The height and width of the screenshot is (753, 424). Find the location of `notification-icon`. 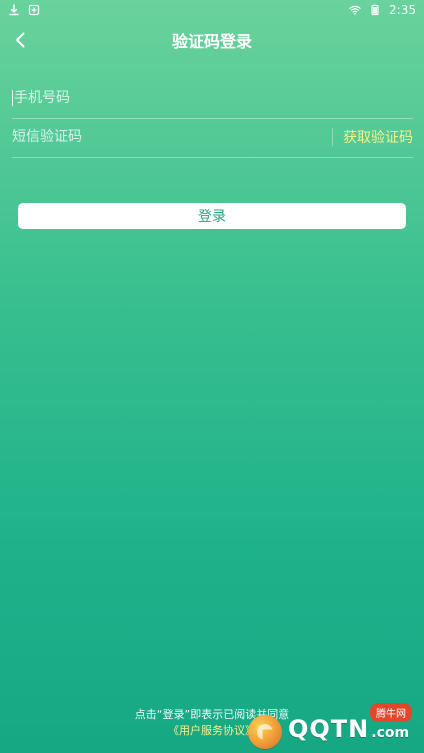

notification-icon is located at coordinates (34, 10).